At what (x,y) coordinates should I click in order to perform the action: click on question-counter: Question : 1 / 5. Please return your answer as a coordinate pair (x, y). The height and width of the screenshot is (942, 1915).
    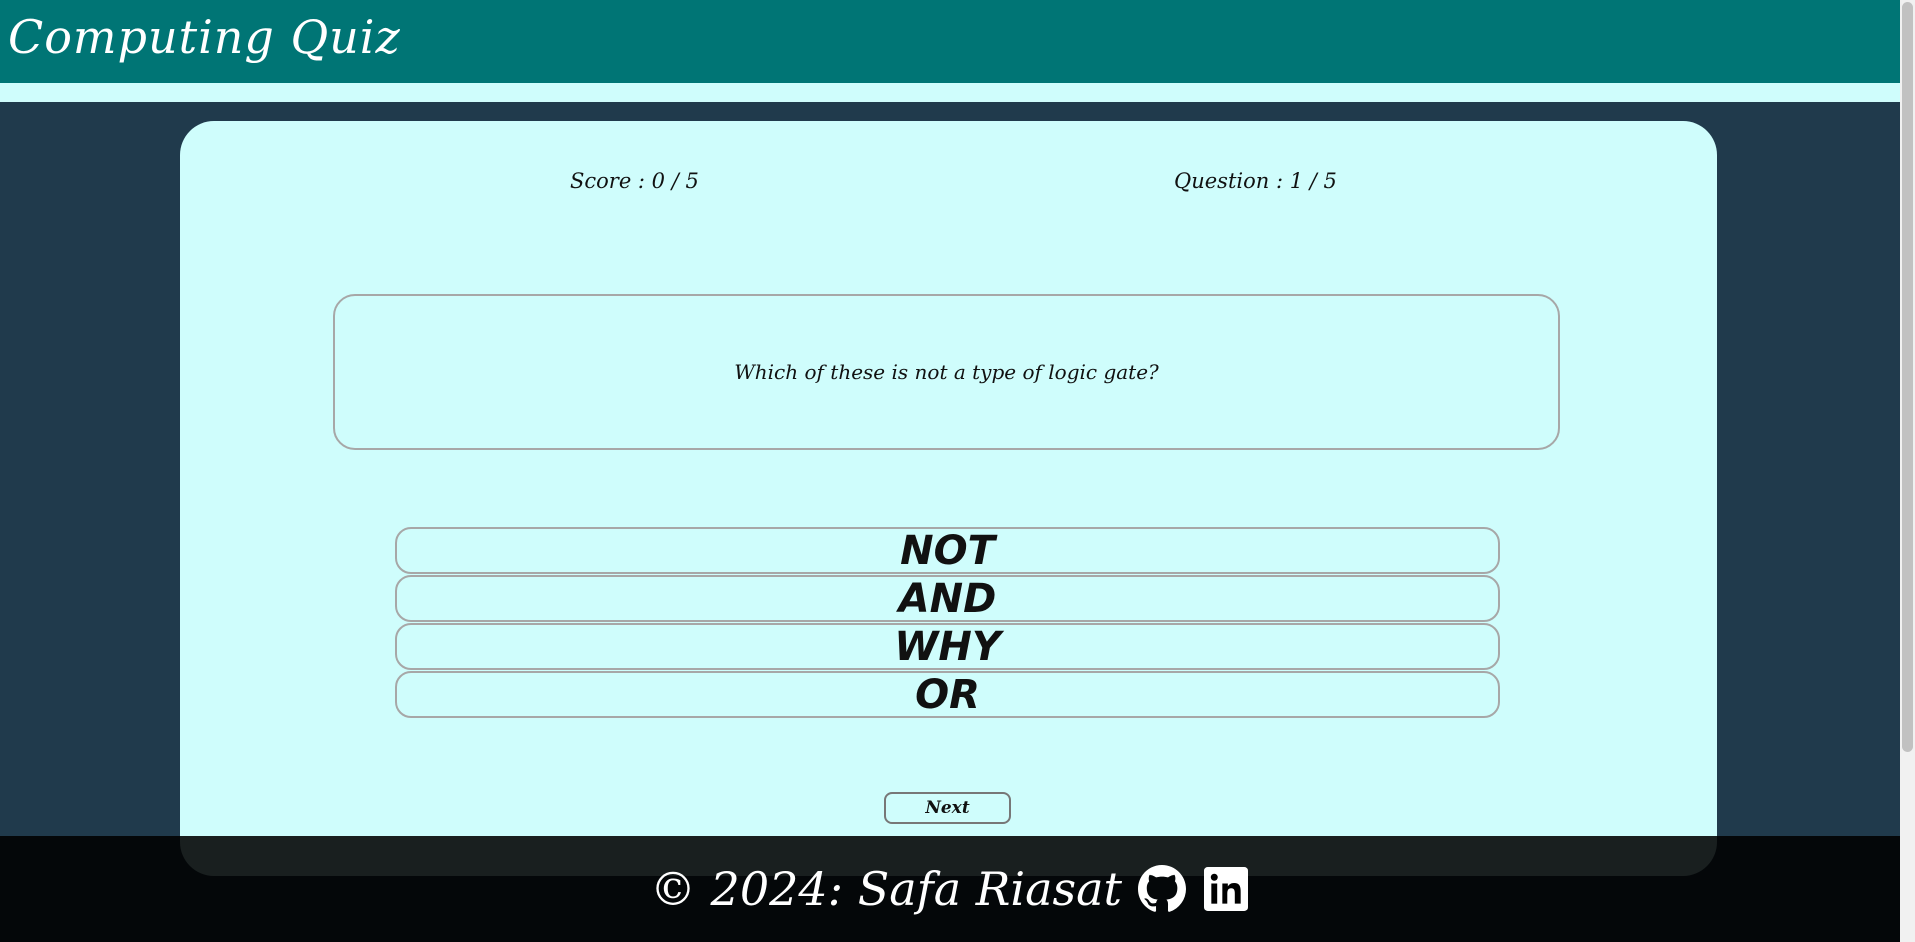
    Looking at the image, I should click on (1255, 181).